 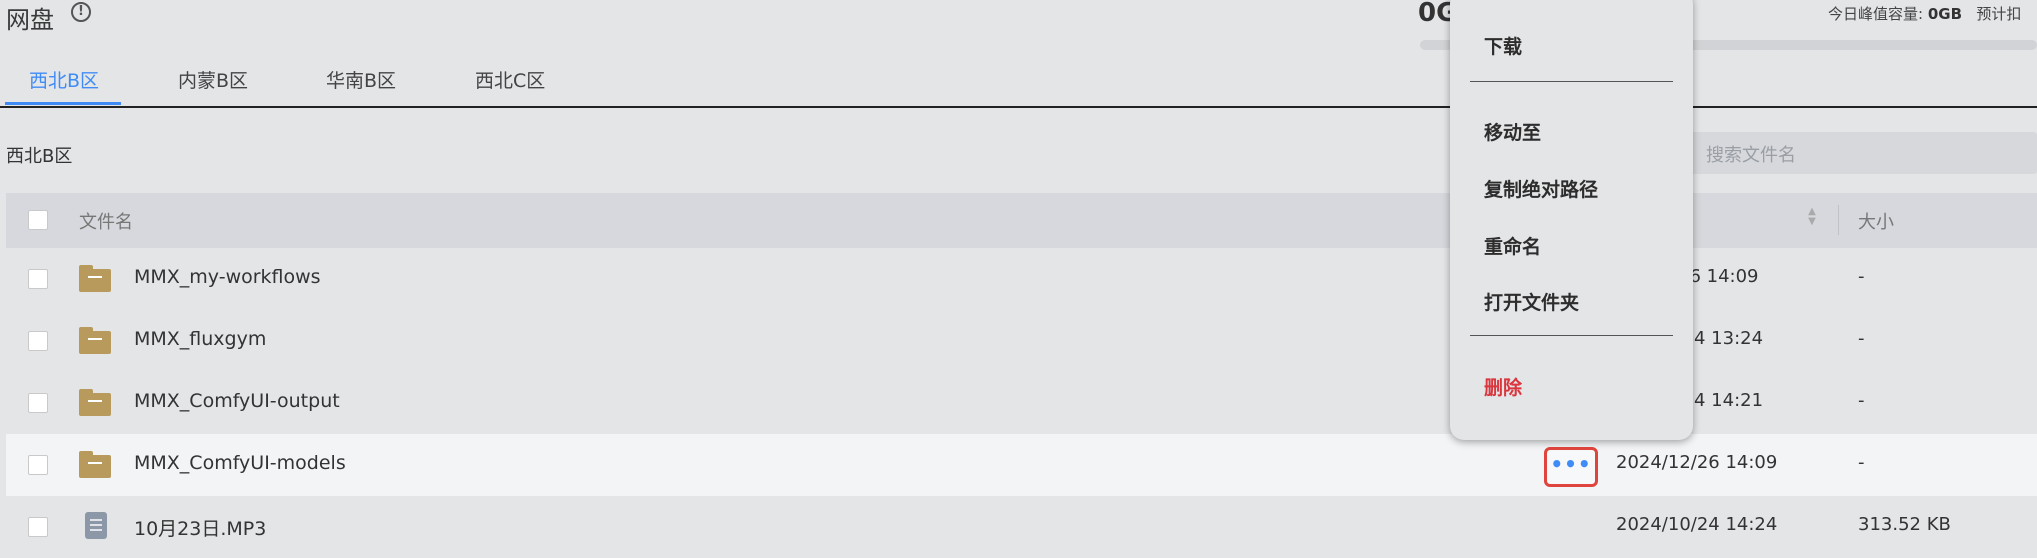 What do you see at coordinates (63, 103) in the screenshot?
I see `active-tab-underline` at bounding box center [63, 103].